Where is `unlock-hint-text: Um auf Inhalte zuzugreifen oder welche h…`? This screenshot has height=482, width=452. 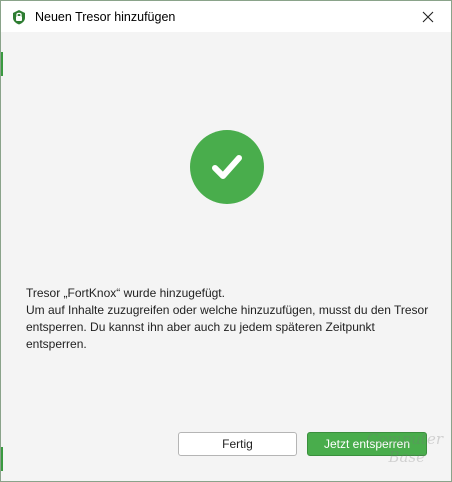 unlock-hint-text: Um auf Inhalte zuzugreifen oder welche h… is located at coordinates (227, 327).